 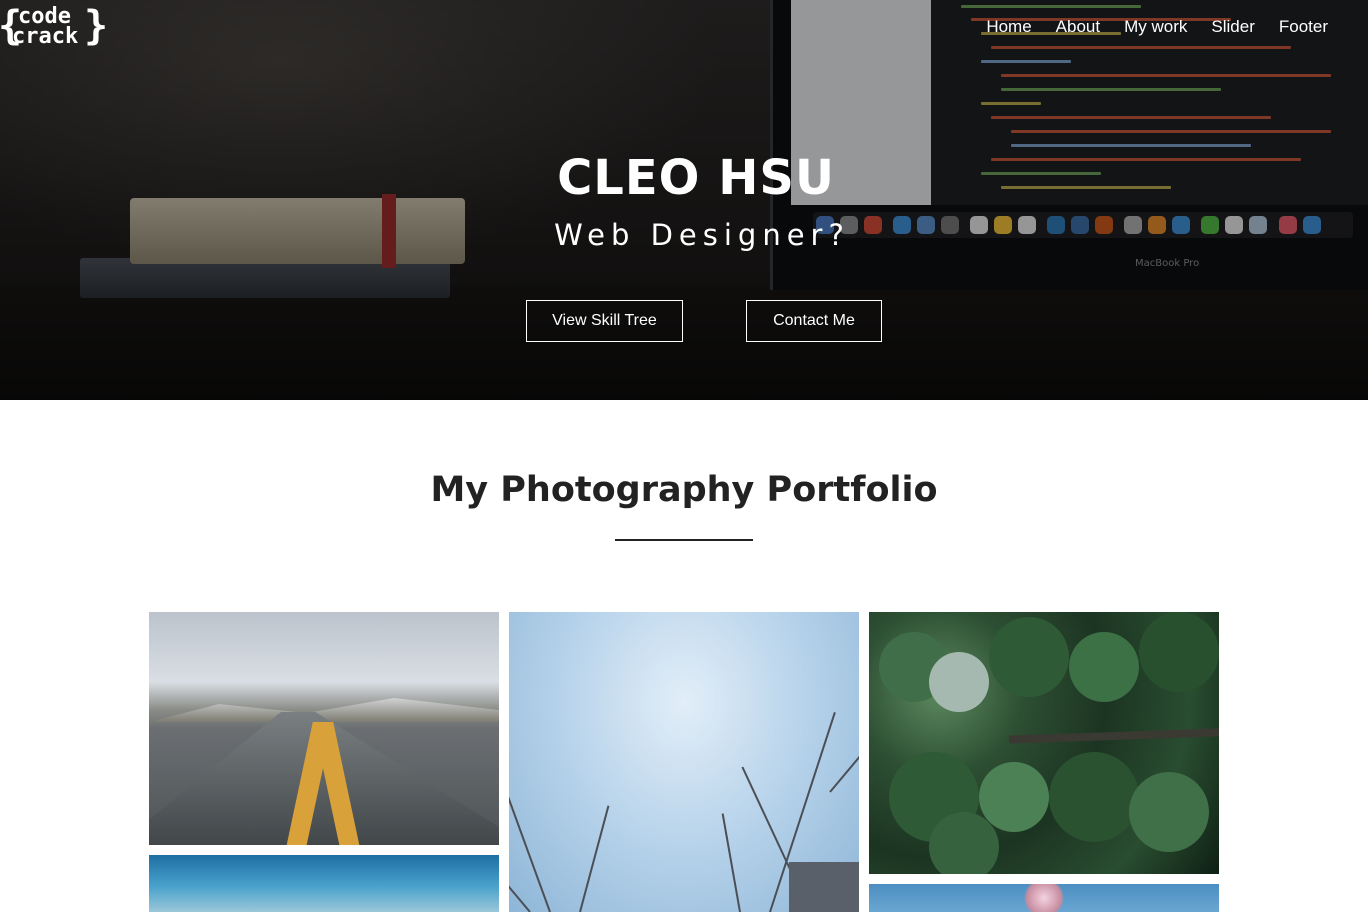 I want to click on sky-trees-photo, so click(x=684, y=762).